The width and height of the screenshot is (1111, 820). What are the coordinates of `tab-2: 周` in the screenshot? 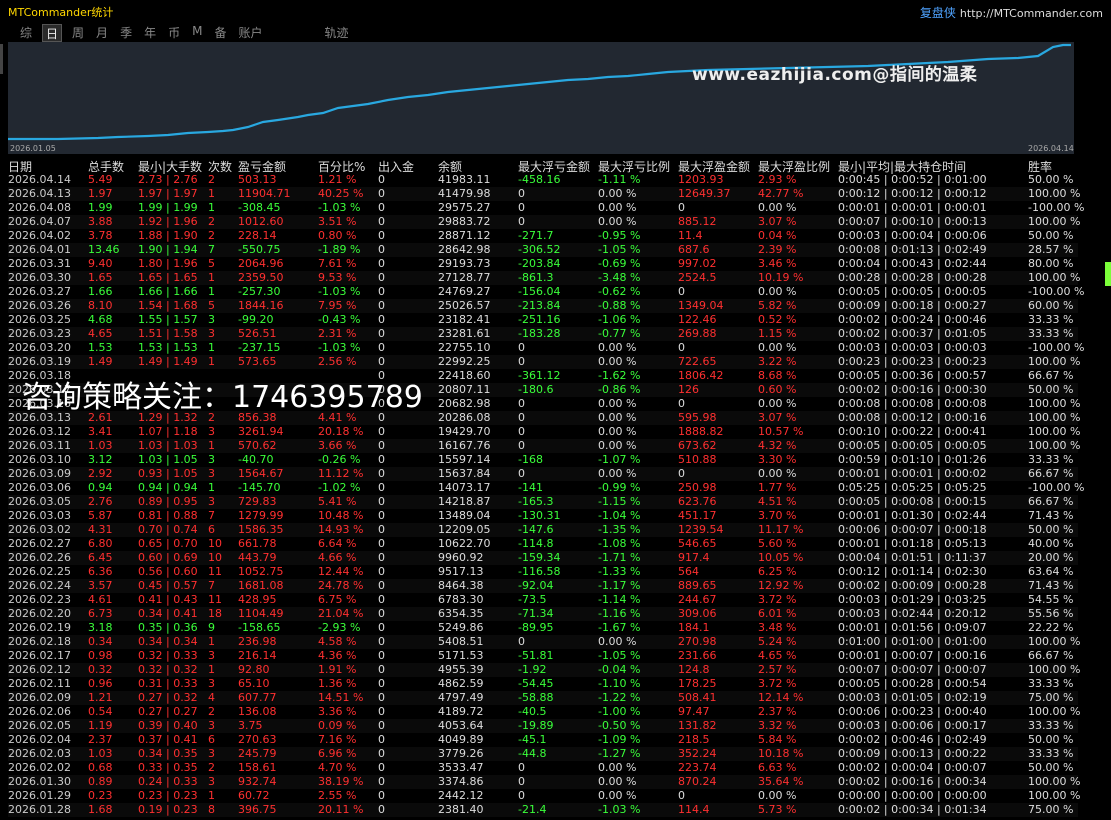 It's located at (78, 33).